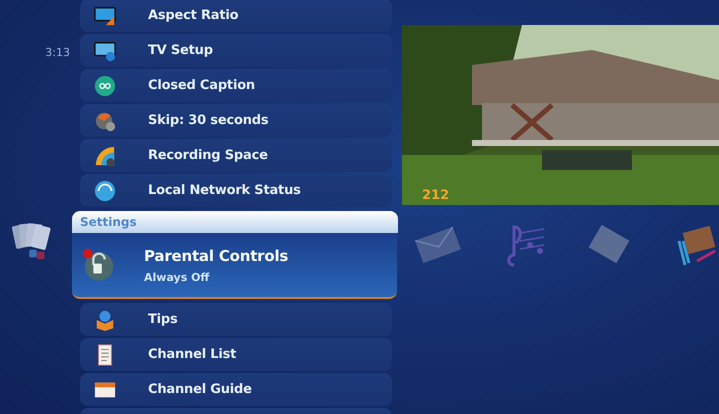  I want to click on cc-icon, so click(105, 85).